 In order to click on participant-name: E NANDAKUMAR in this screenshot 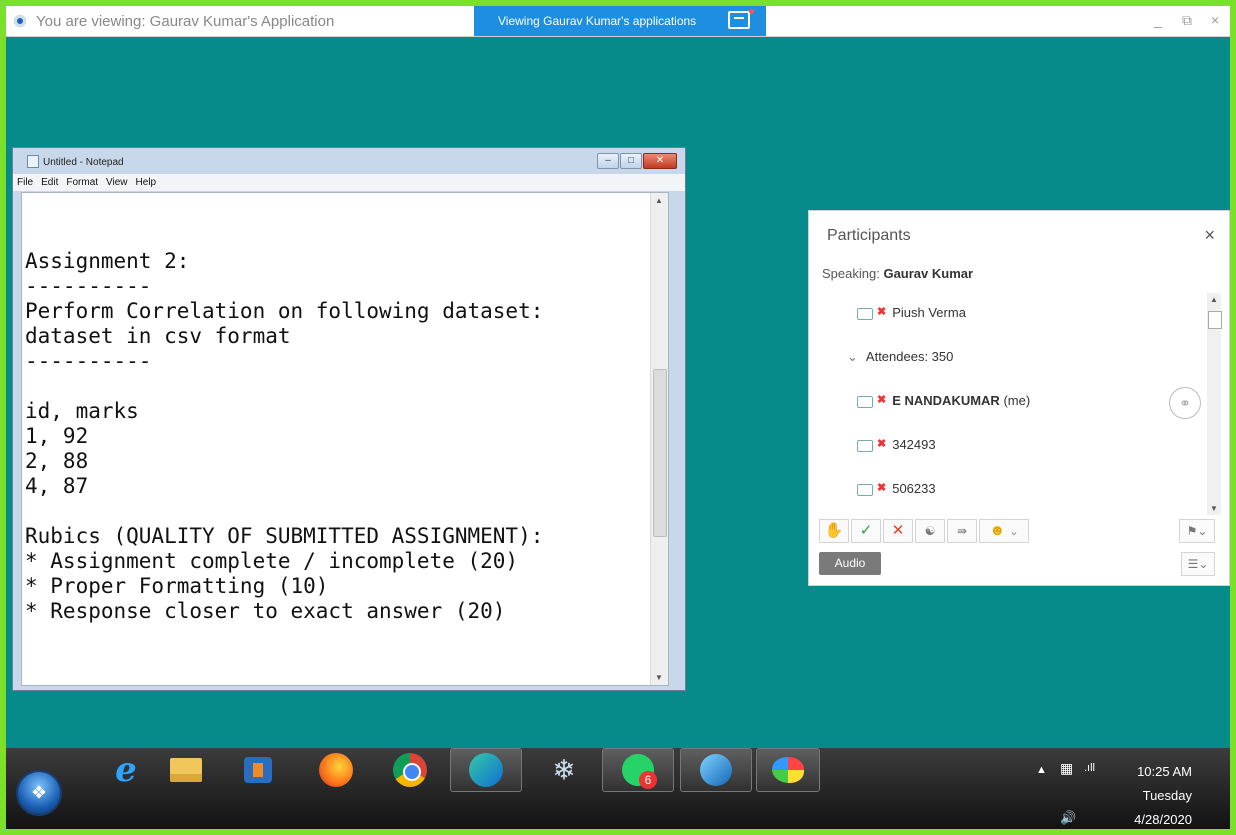, I will do `click(946, 400)`.